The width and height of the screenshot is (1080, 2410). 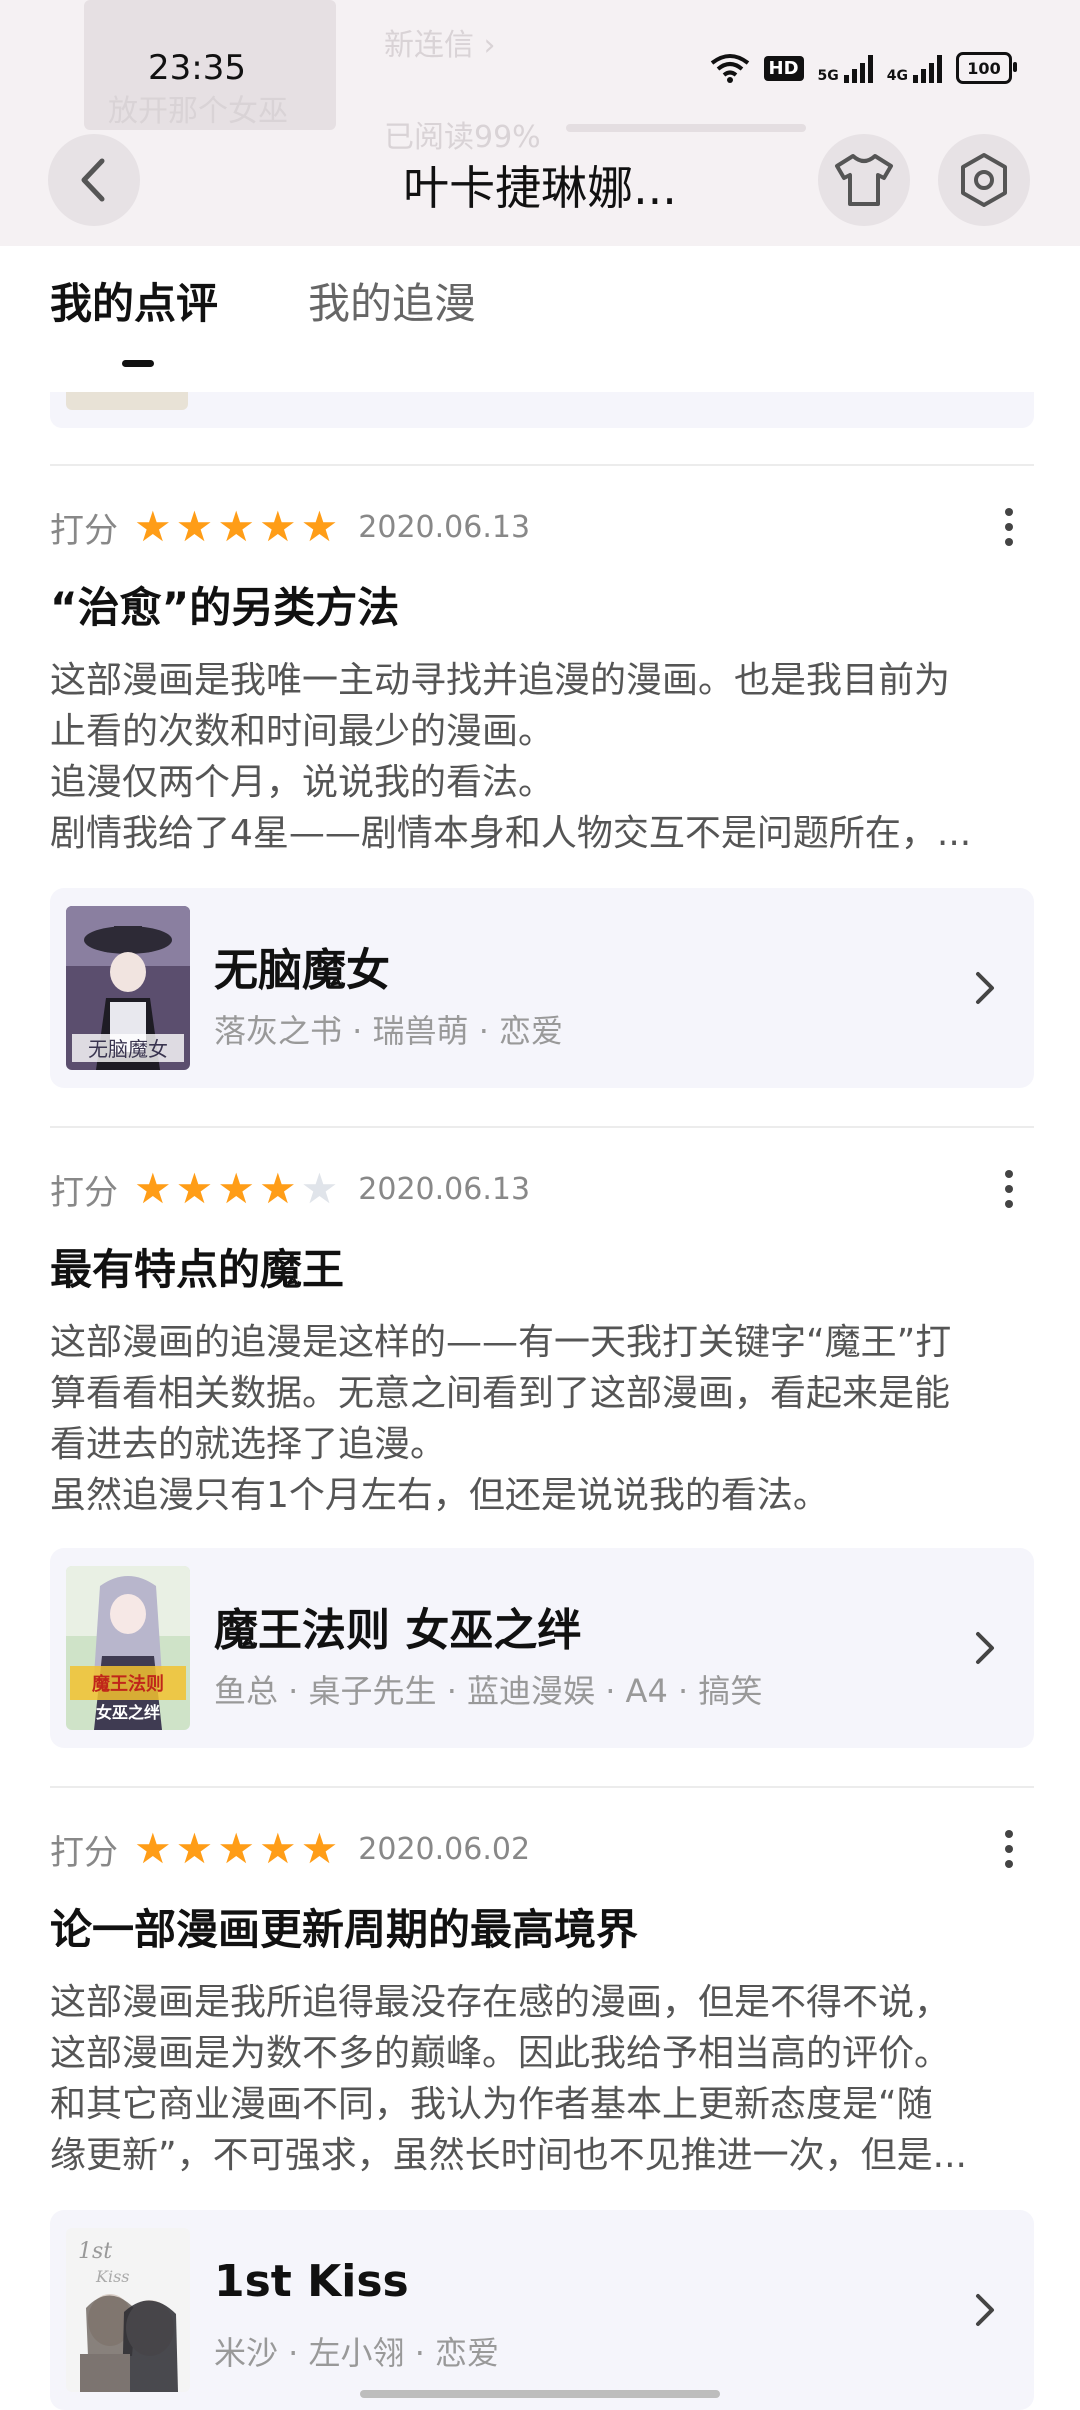 I want to click on tshirt-icon, so click(x=864, y=180).